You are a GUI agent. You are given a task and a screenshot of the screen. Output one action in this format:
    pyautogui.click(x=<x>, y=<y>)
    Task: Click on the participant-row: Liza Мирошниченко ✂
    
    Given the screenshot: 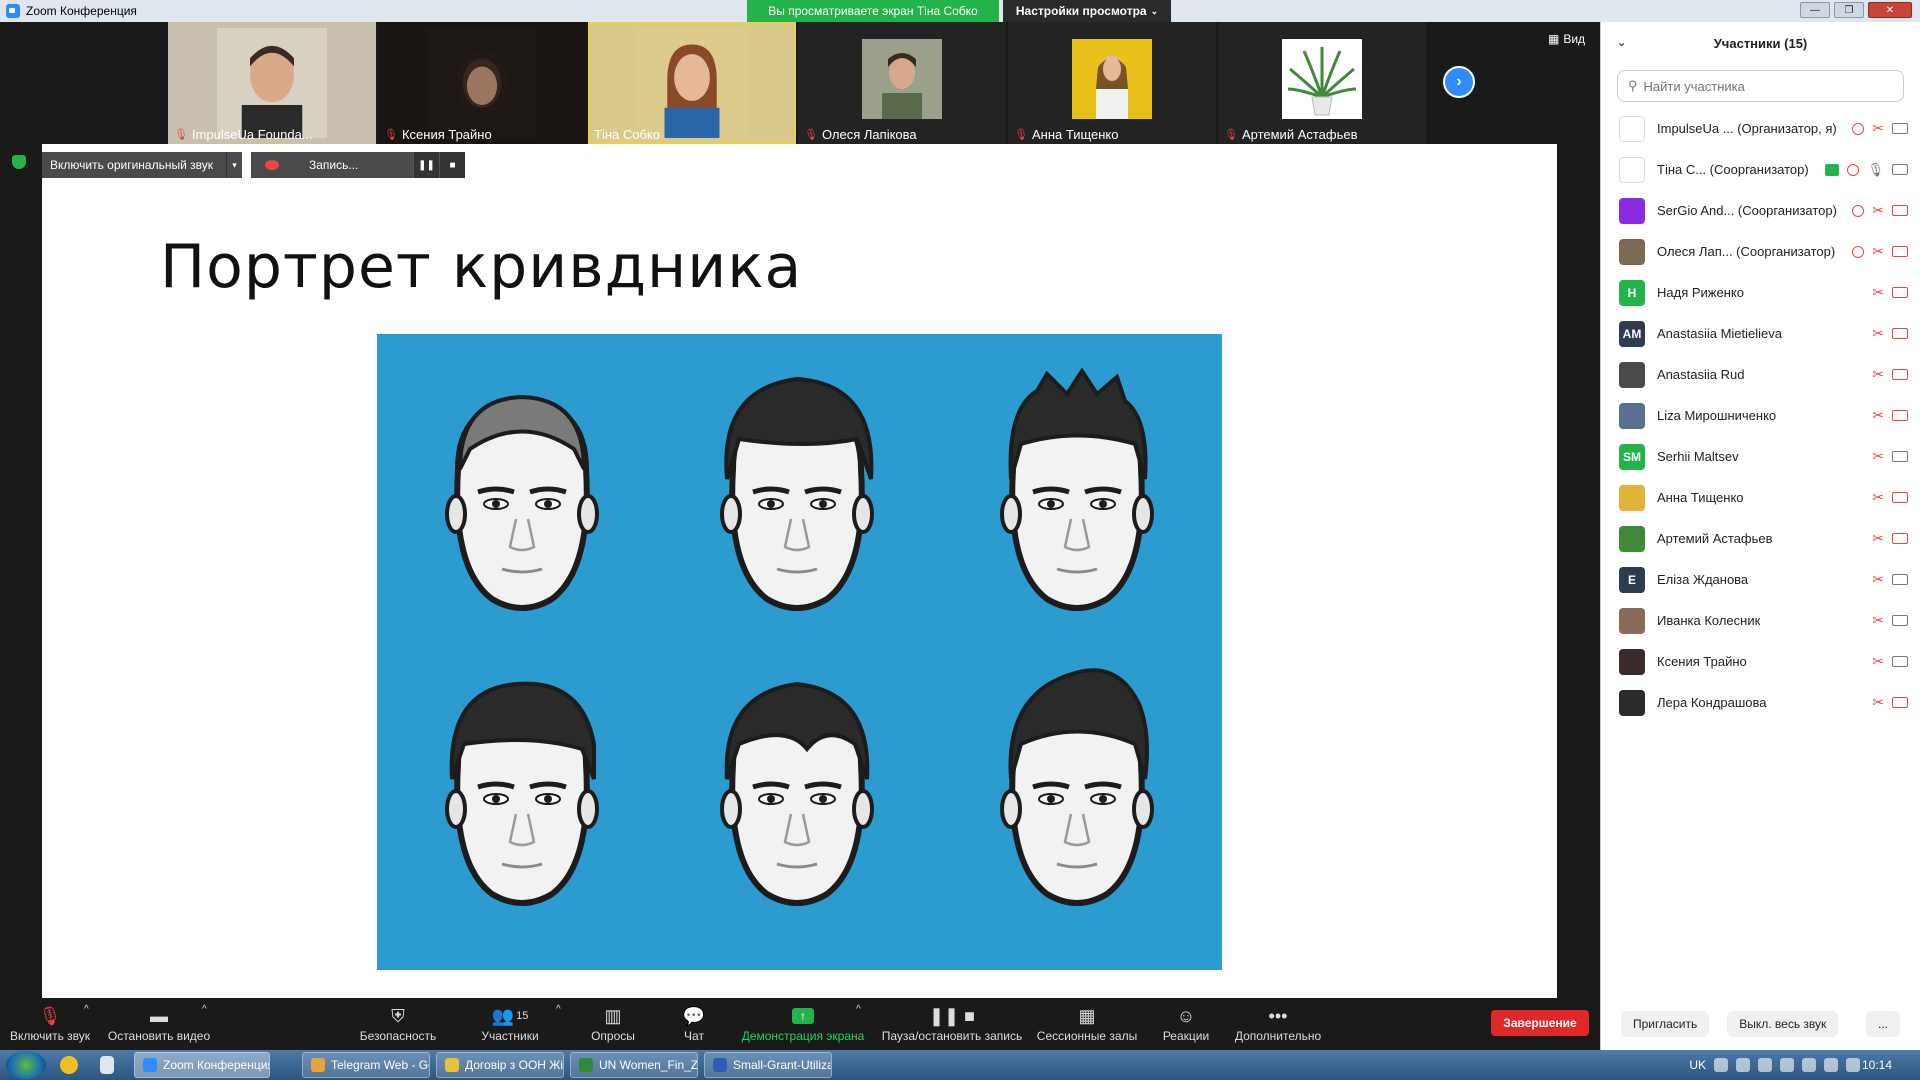 What is the action you would take?
    pyautogui.click(x=1760, y=415)
    